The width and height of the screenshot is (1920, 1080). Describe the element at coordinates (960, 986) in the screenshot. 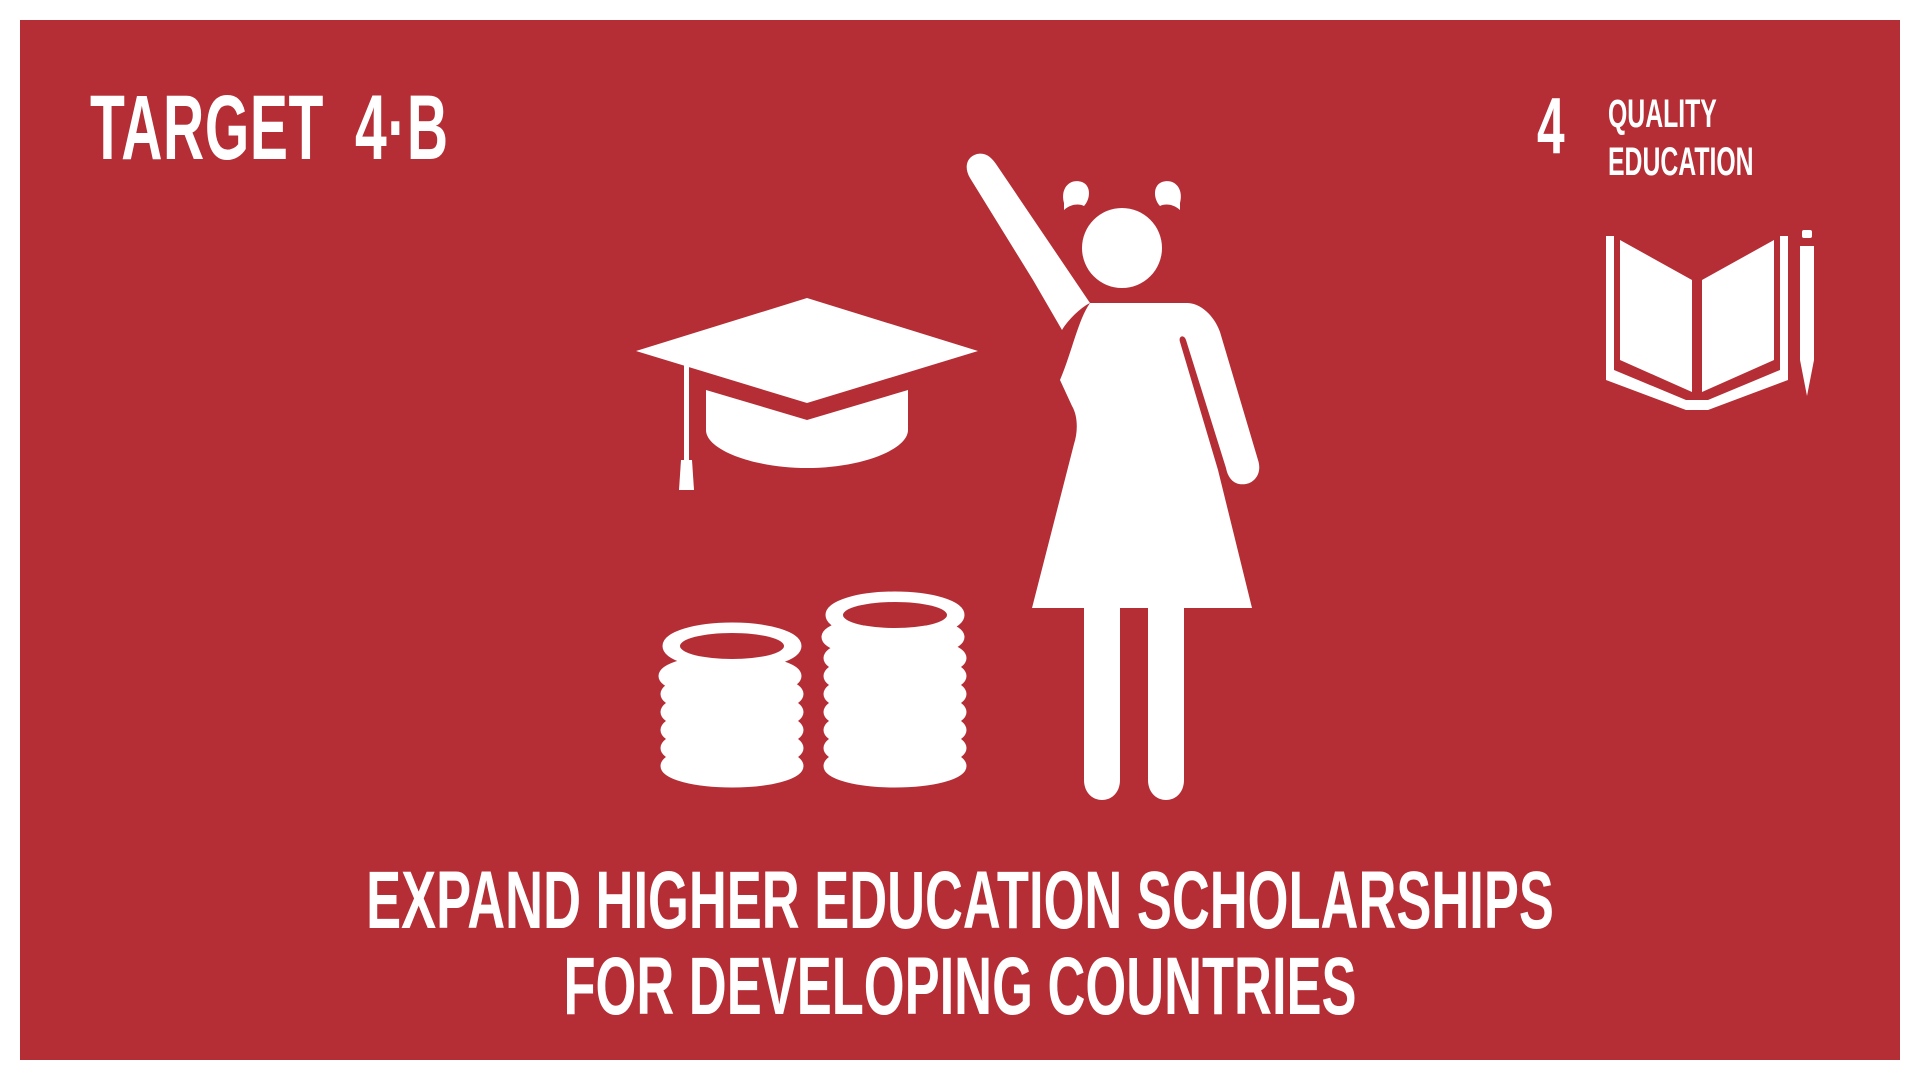

I see `target-text-line2: FOR DEVELOPING COUNTRIES` at that location.